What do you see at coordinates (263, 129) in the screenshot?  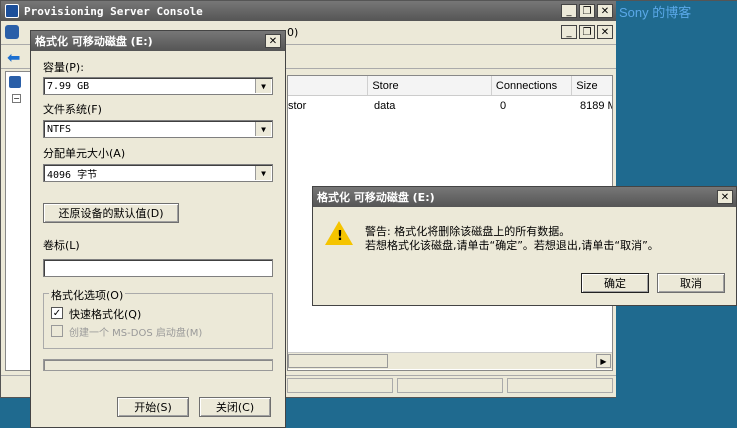 I see `fs-dropdown-icon: ▼` at bounding box center [263, 129].